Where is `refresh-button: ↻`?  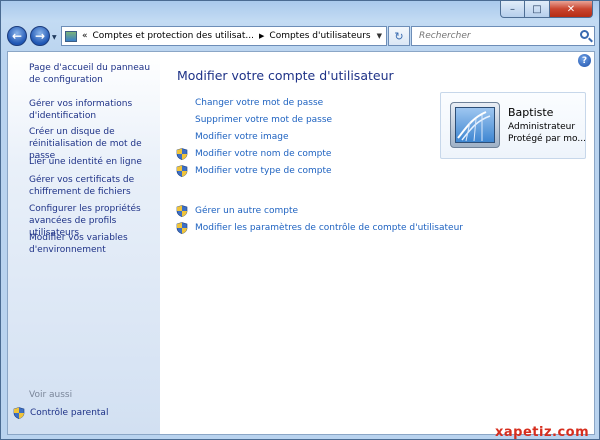 refresh-button: ↻ is located at coordinates (399, 36).